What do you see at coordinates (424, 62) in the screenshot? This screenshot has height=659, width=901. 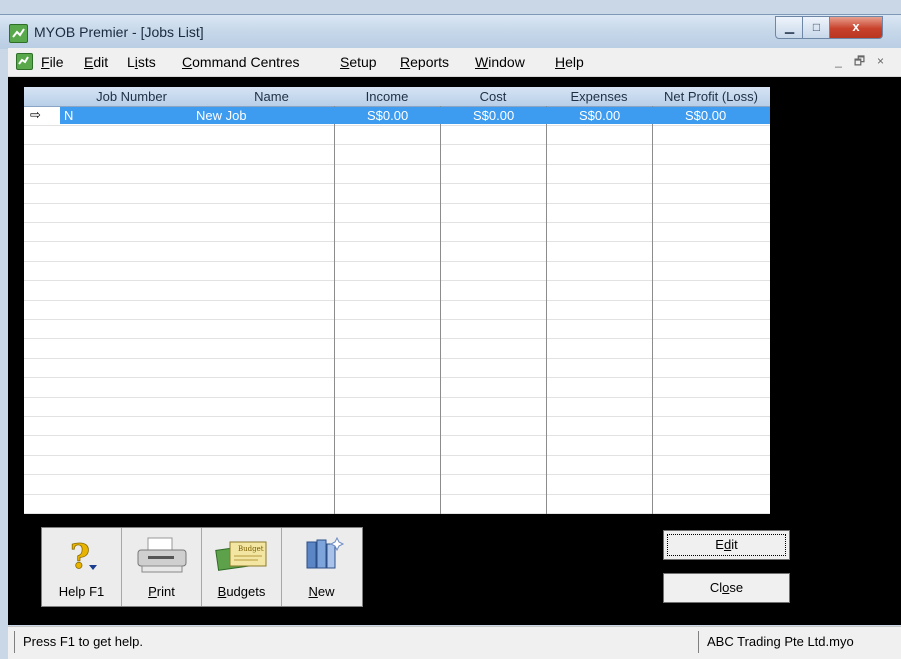 I see `menu-reports: Reports` at bounding box center [424, 62].